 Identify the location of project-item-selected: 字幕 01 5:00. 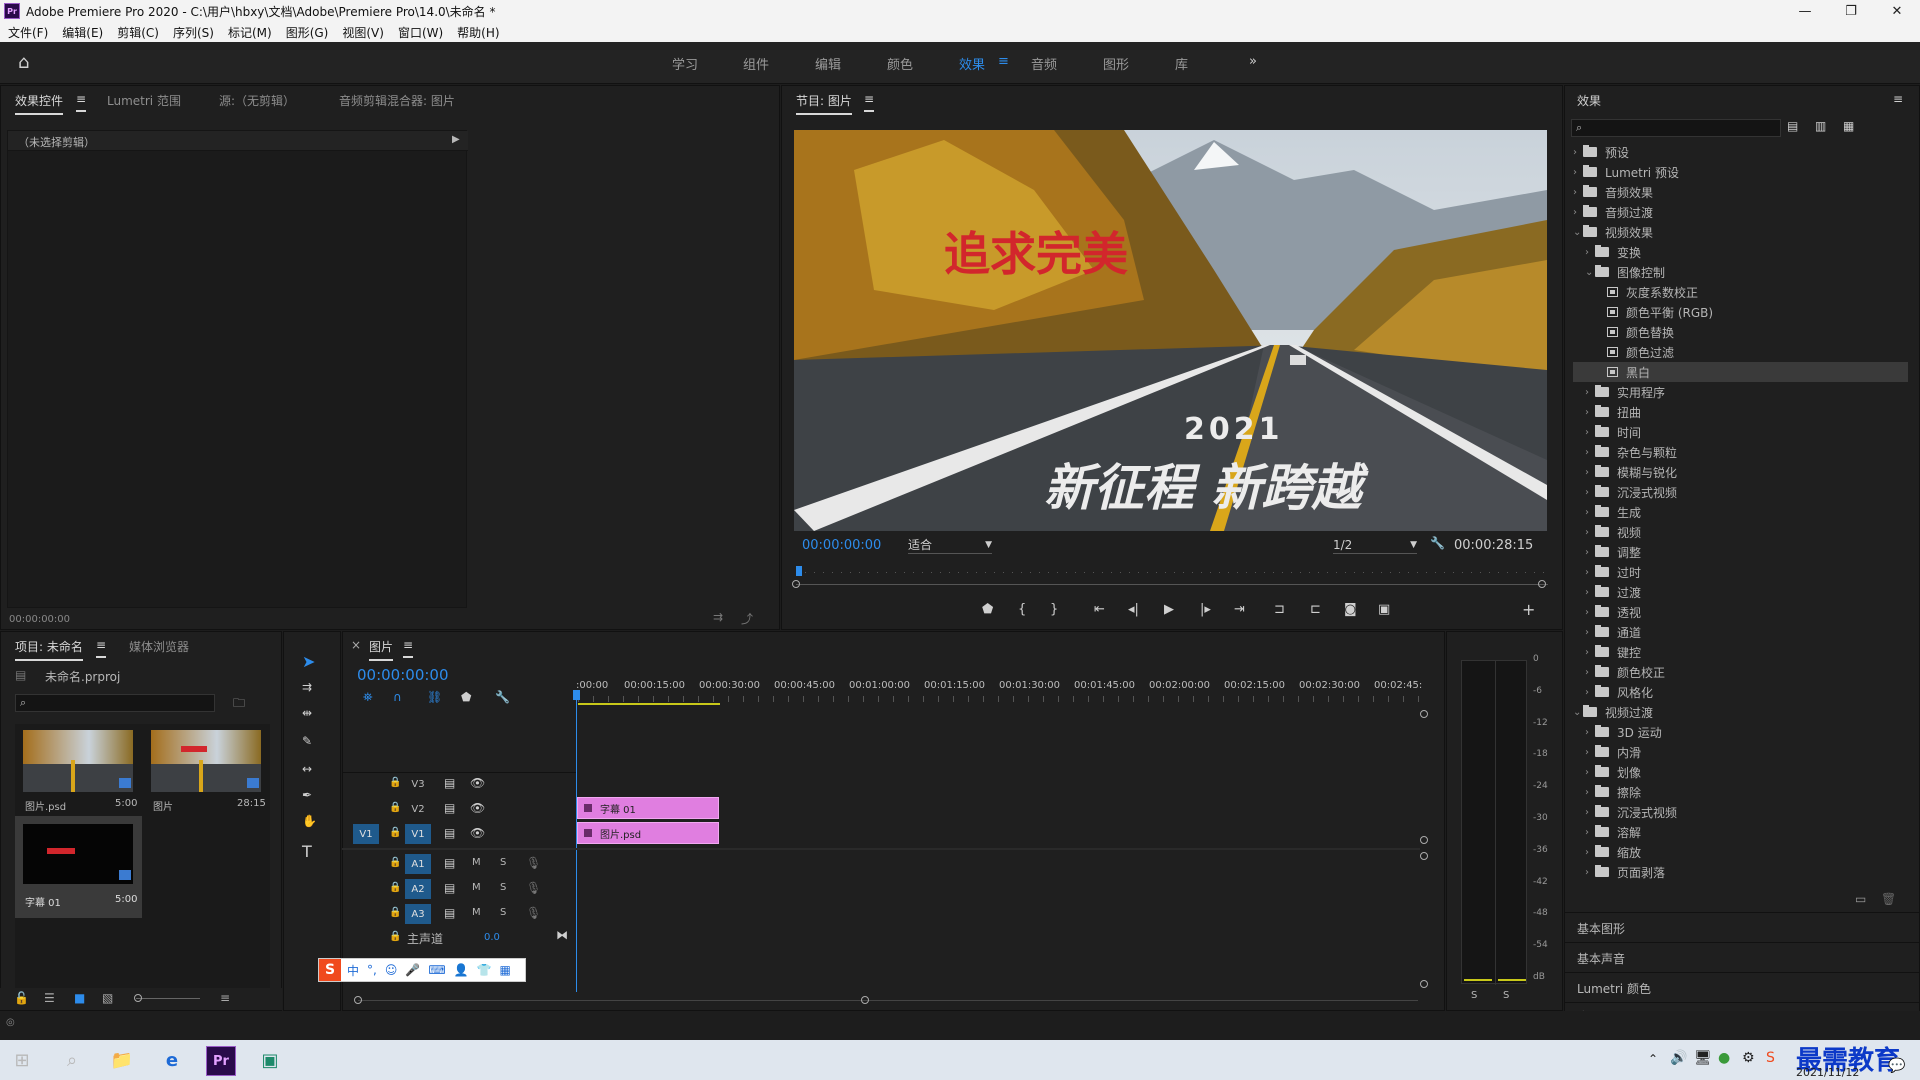
(78, 867).